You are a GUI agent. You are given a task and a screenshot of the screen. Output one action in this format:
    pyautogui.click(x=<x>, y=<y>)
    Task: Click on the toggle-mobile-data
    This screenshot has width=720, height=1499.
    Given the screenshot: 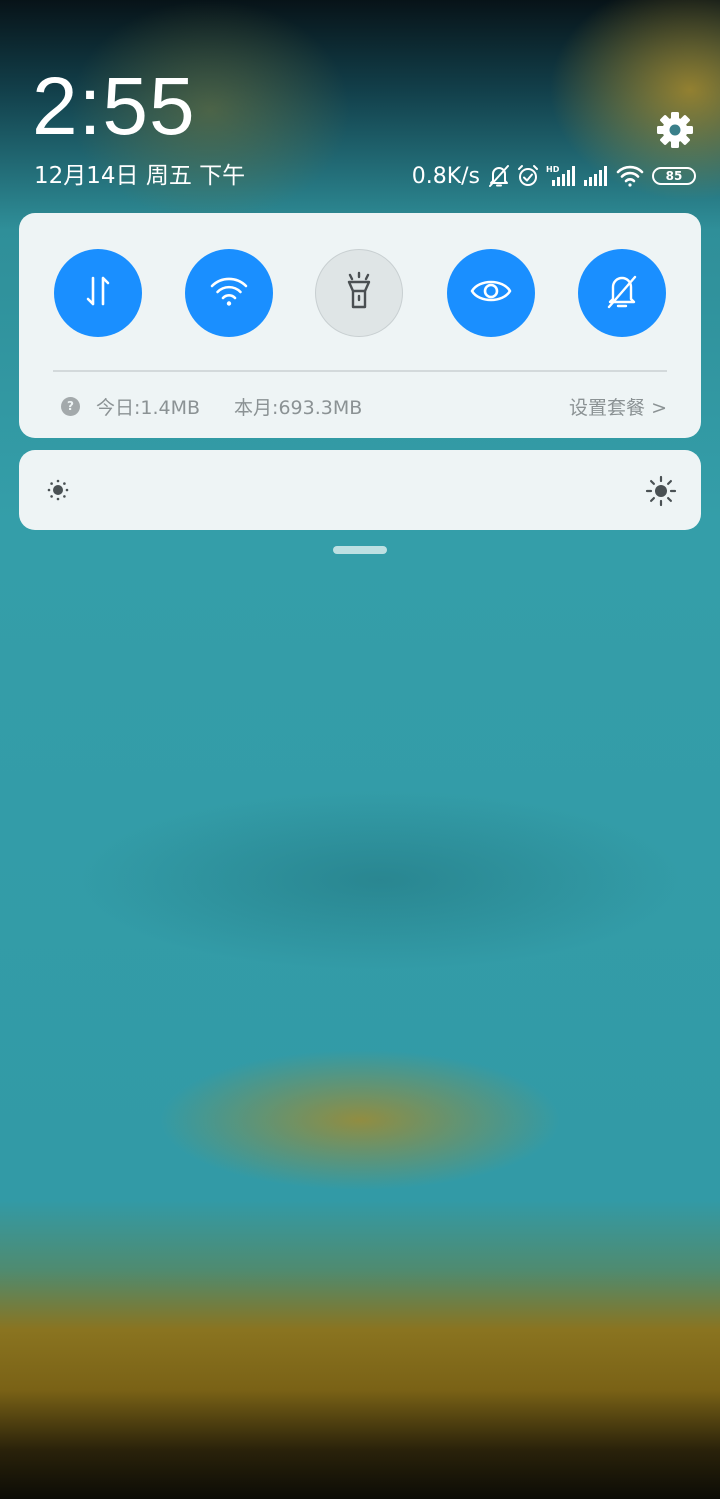 What is the action you would take?
    pyautogui.click(x=98, y=293)
    